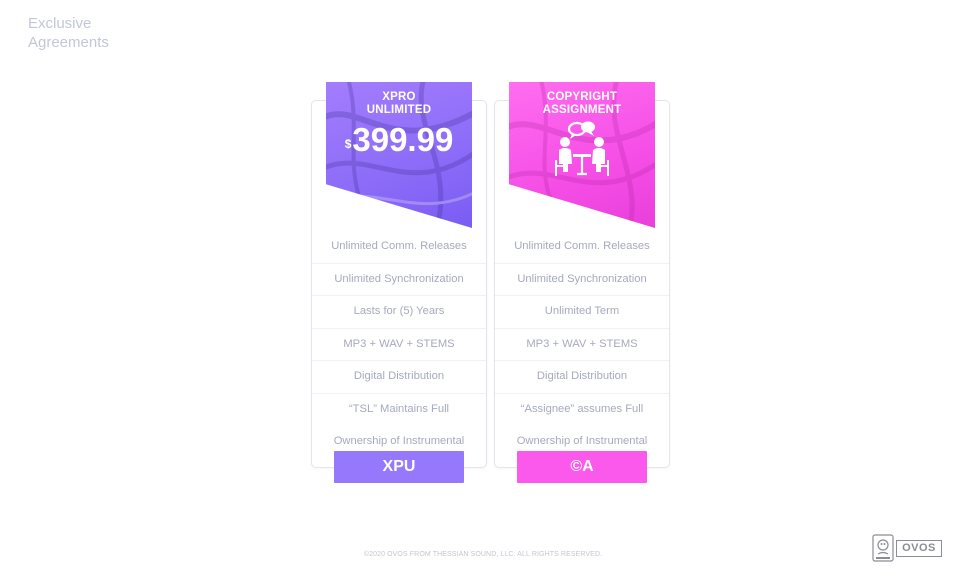  Describe the element at coordinates (582, 467) in the screenshot. I see `copyright-assignment-button: ©A` at that location.